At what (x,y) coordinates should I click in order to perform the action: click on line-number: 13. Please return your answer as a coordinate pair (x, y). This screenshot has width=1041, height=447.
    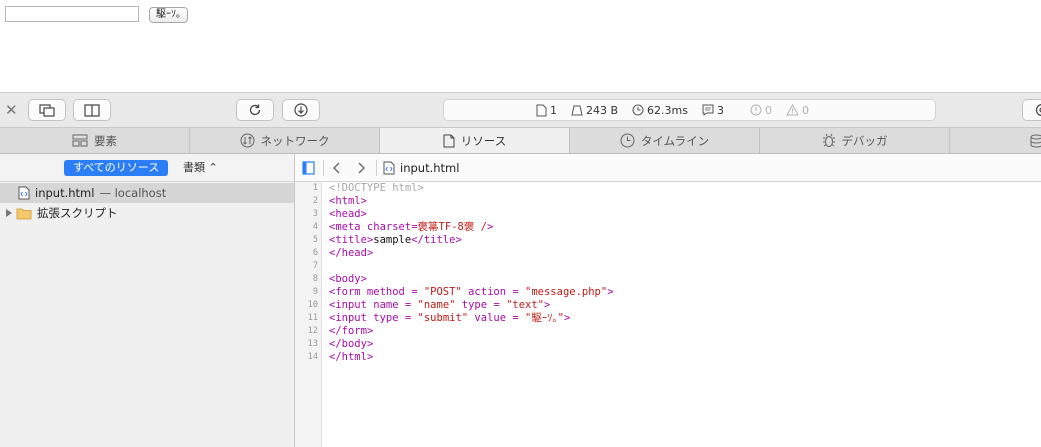
    Looking at the image, I should click on (312, 344).